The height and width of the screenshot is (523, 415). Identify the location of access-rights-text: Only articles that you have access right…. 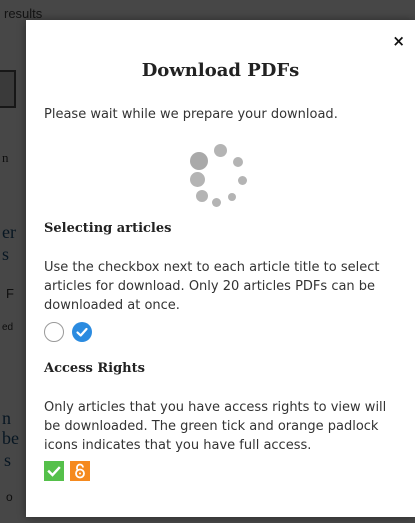
(215, 426).